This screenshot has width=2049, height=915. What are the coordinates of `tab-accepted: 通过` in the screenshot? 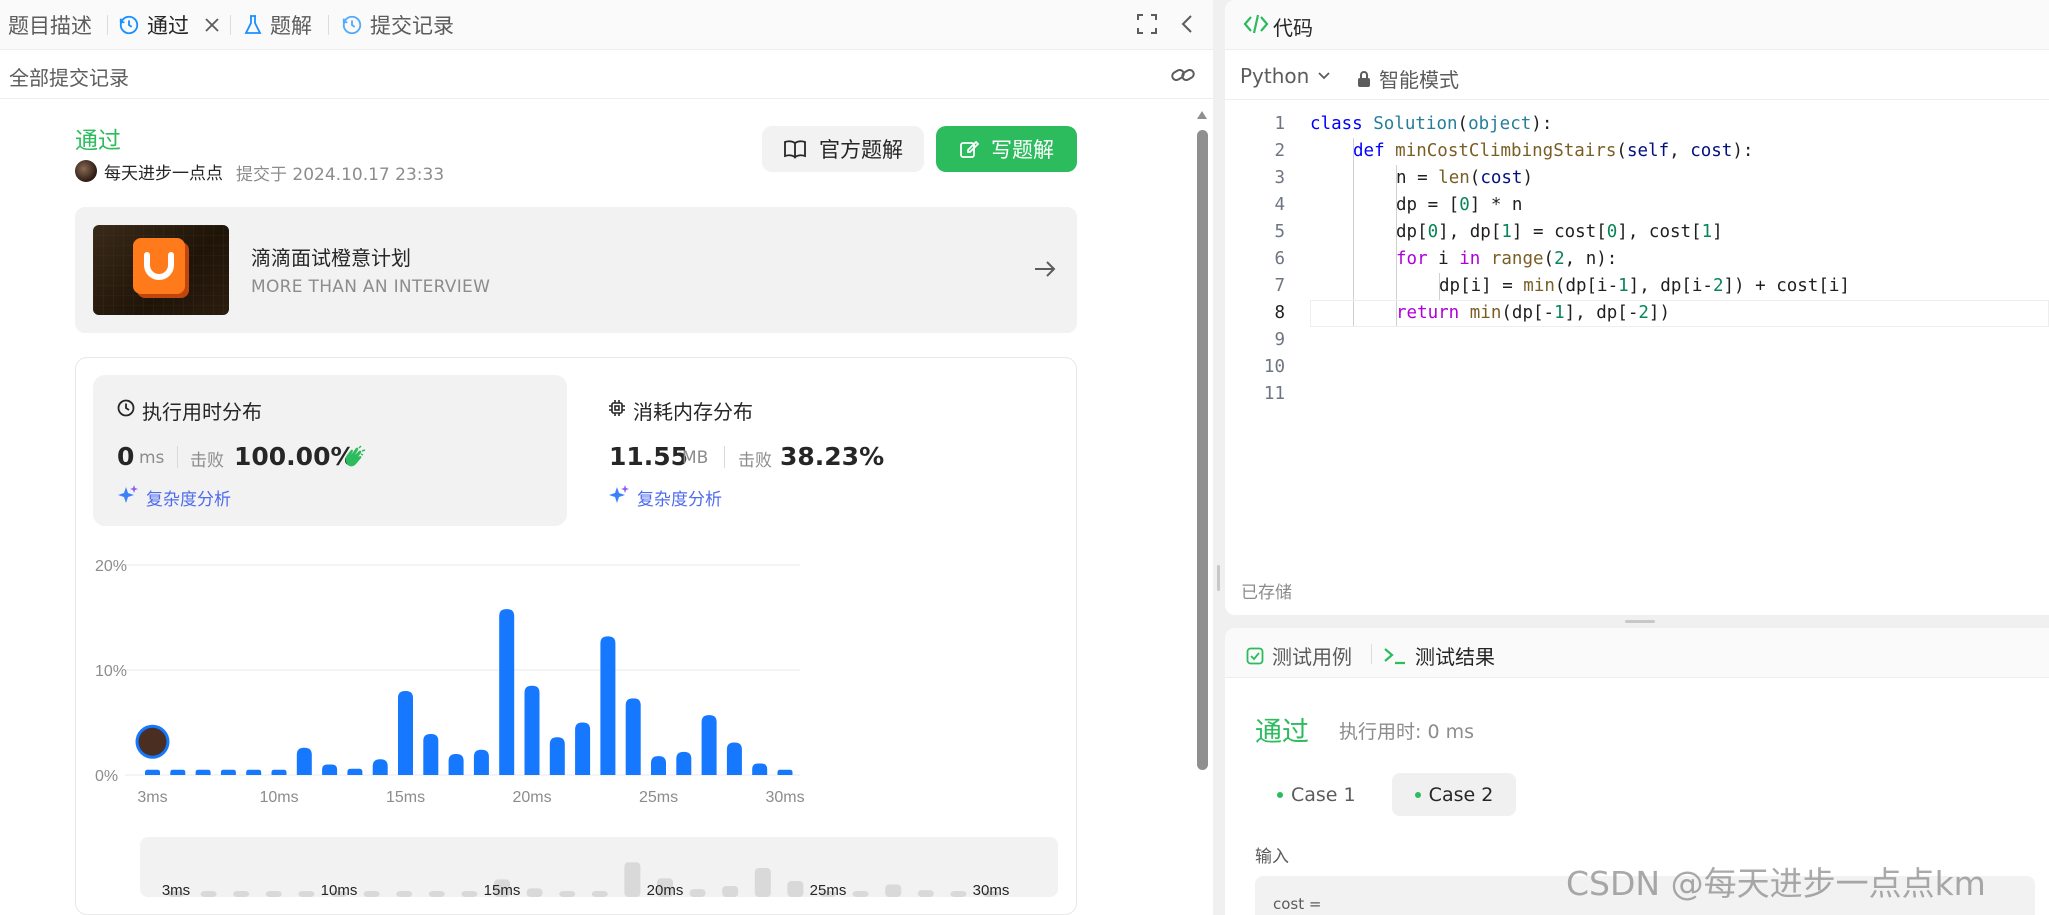 It's located at (169, 25).